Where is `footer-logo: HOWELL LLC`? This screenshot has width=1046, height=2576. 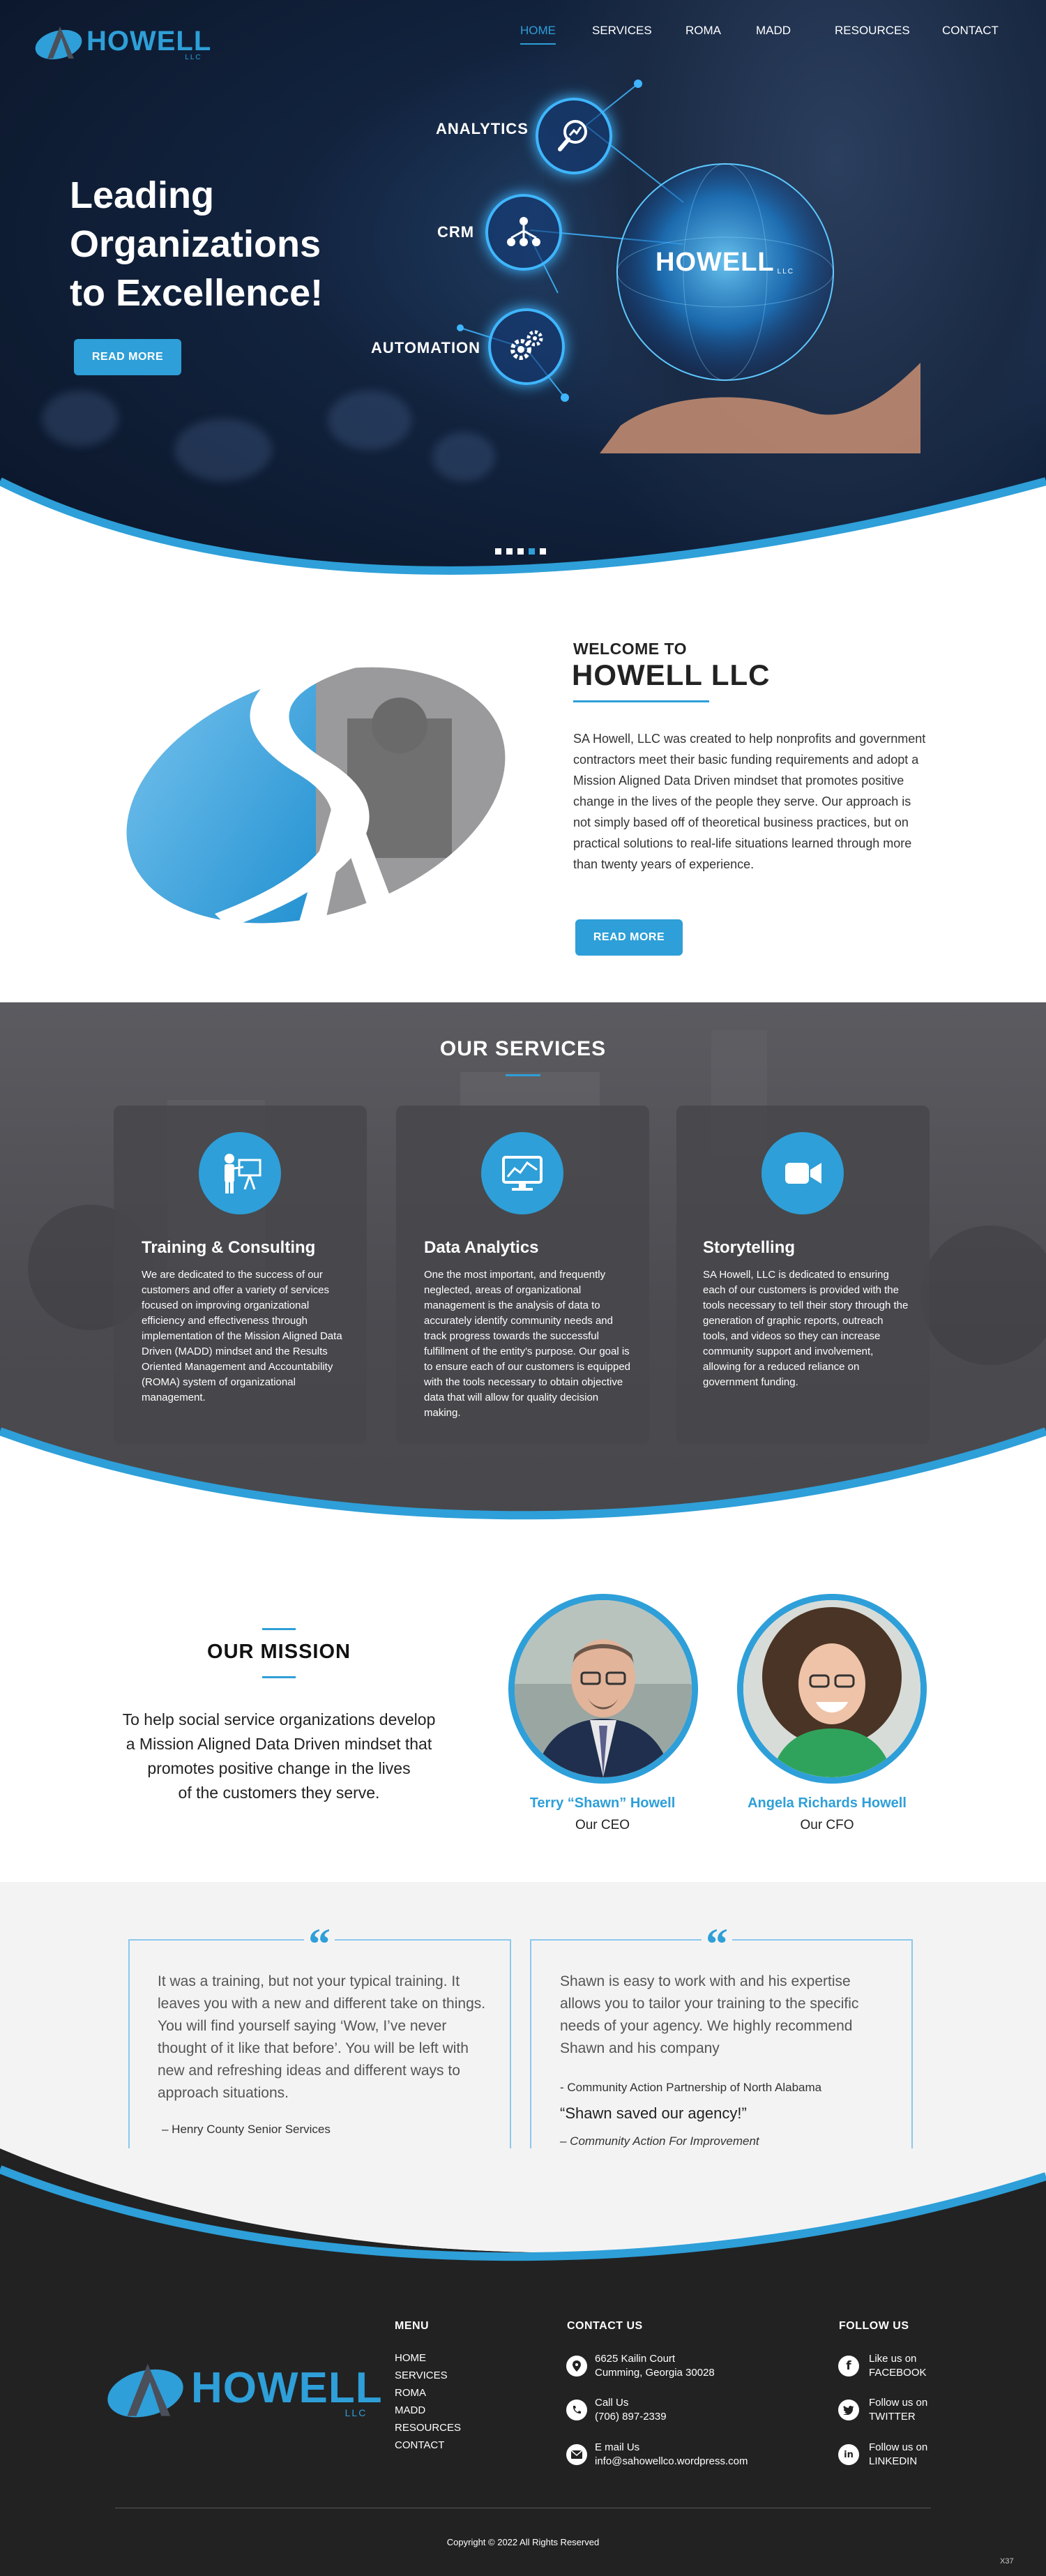
footer-logo: HOWELL LLC is located at coordinates (243, 2387).